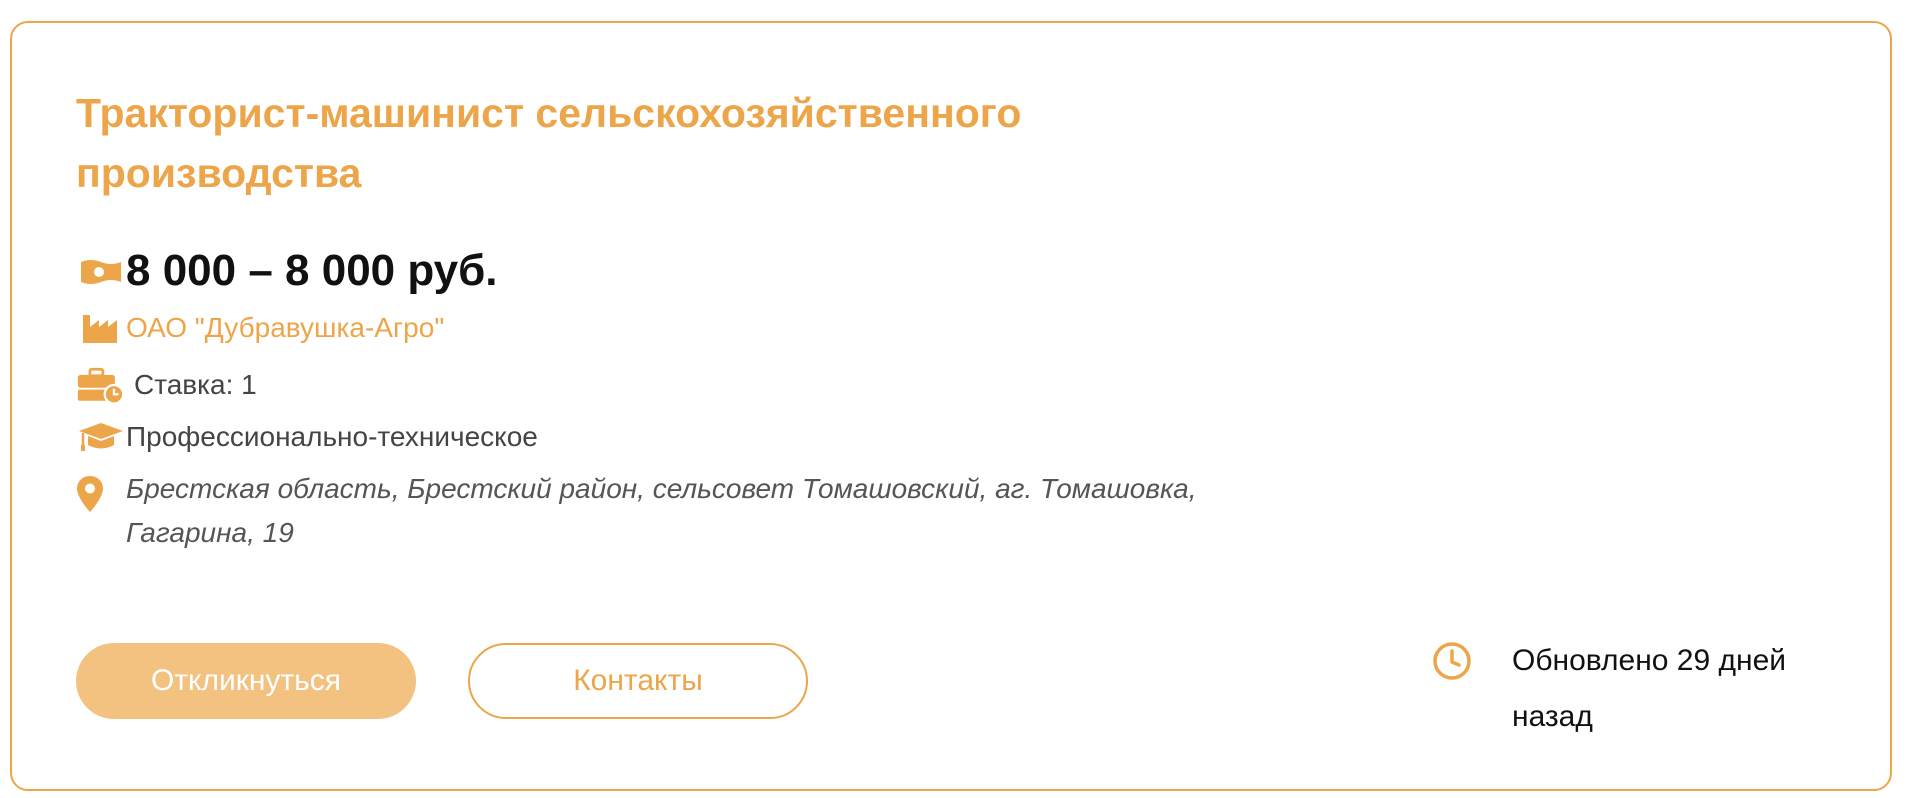 Image resolution: width=1914 pixels, height=798 pixels. Describe the element at coordinates (638, 681) in the screenshot. I see `contacts-button: Контакты` at that location.